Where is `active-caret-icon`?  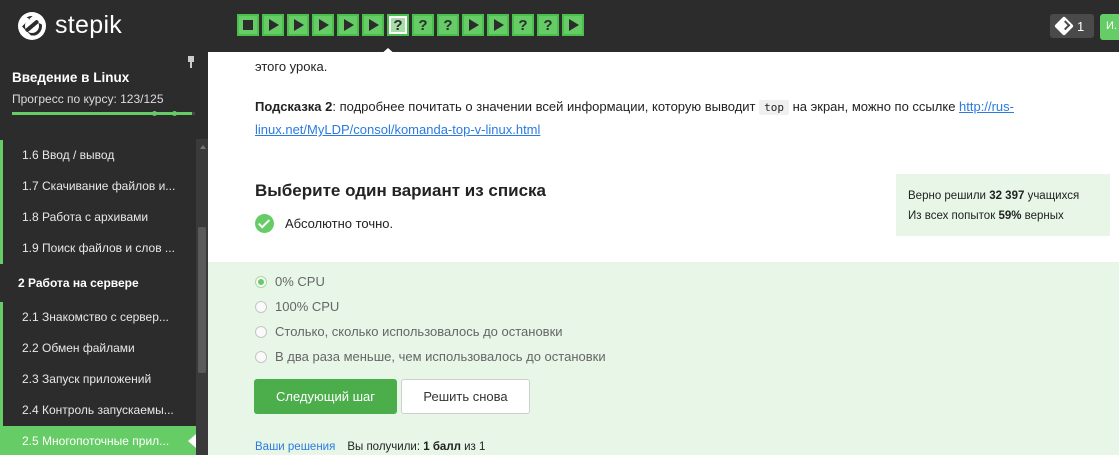
active-caret-icon is located at coordinates (192, 441).